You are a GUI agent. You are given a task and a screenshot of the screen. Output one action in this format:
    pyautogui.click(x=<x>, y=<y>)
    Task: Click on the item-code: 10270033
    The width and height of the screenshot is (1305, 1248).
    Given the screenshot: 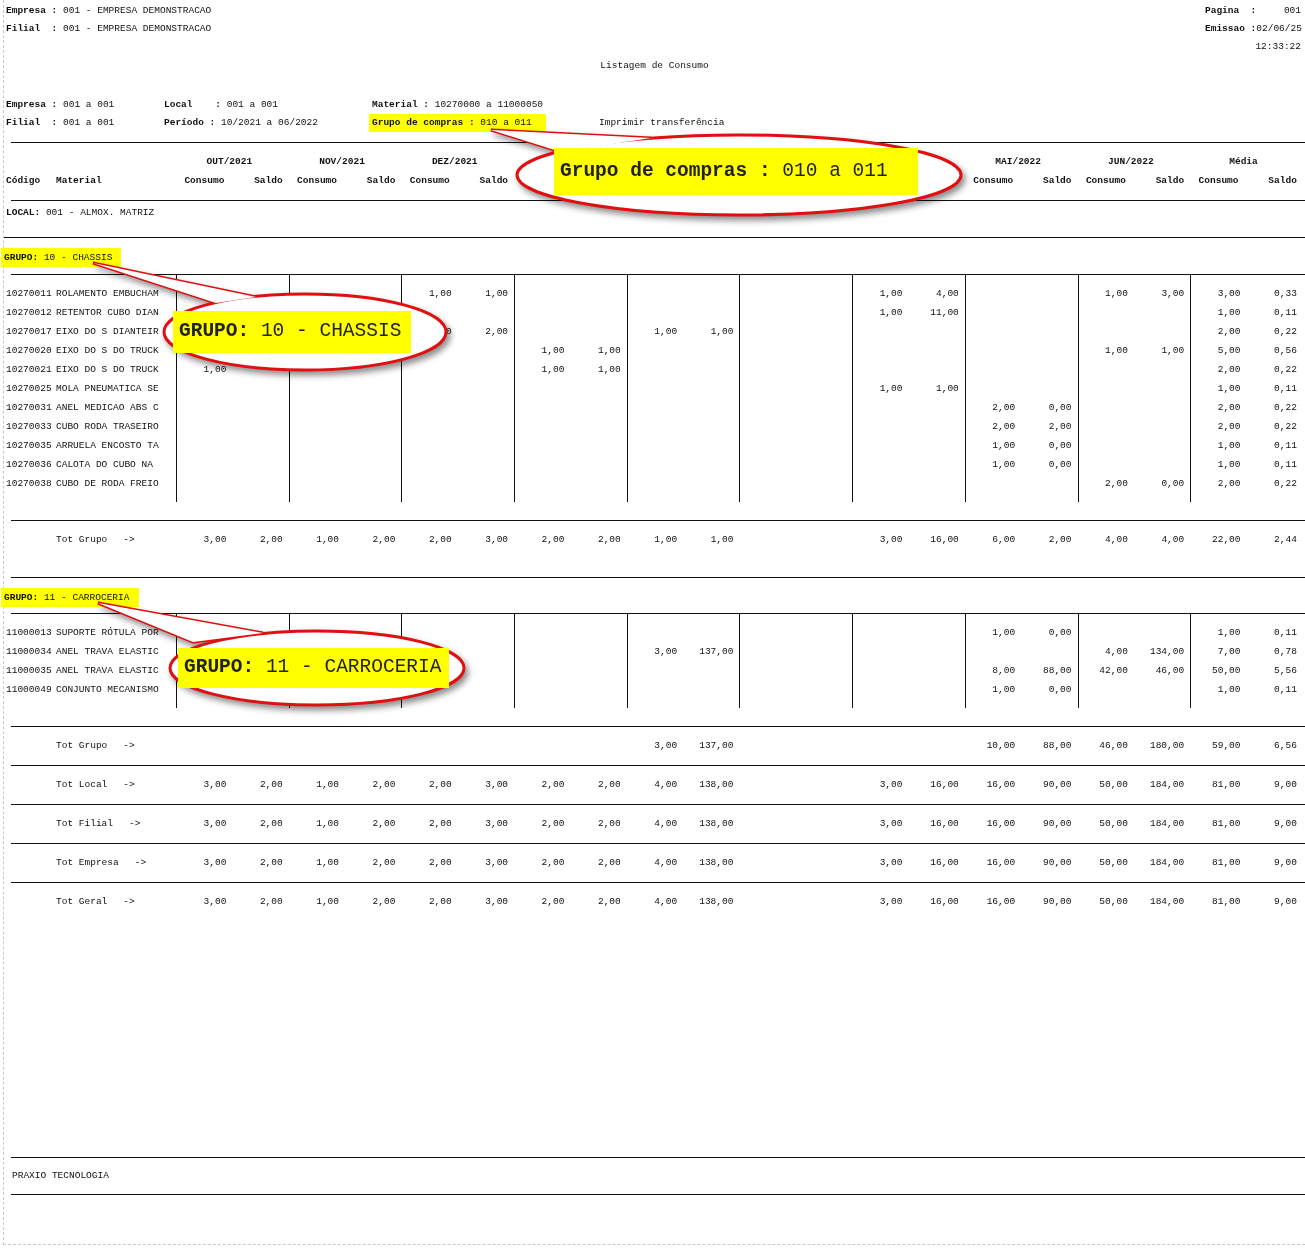 What is the action you would take?
    pyautogui.click(x=29, y=426)
    